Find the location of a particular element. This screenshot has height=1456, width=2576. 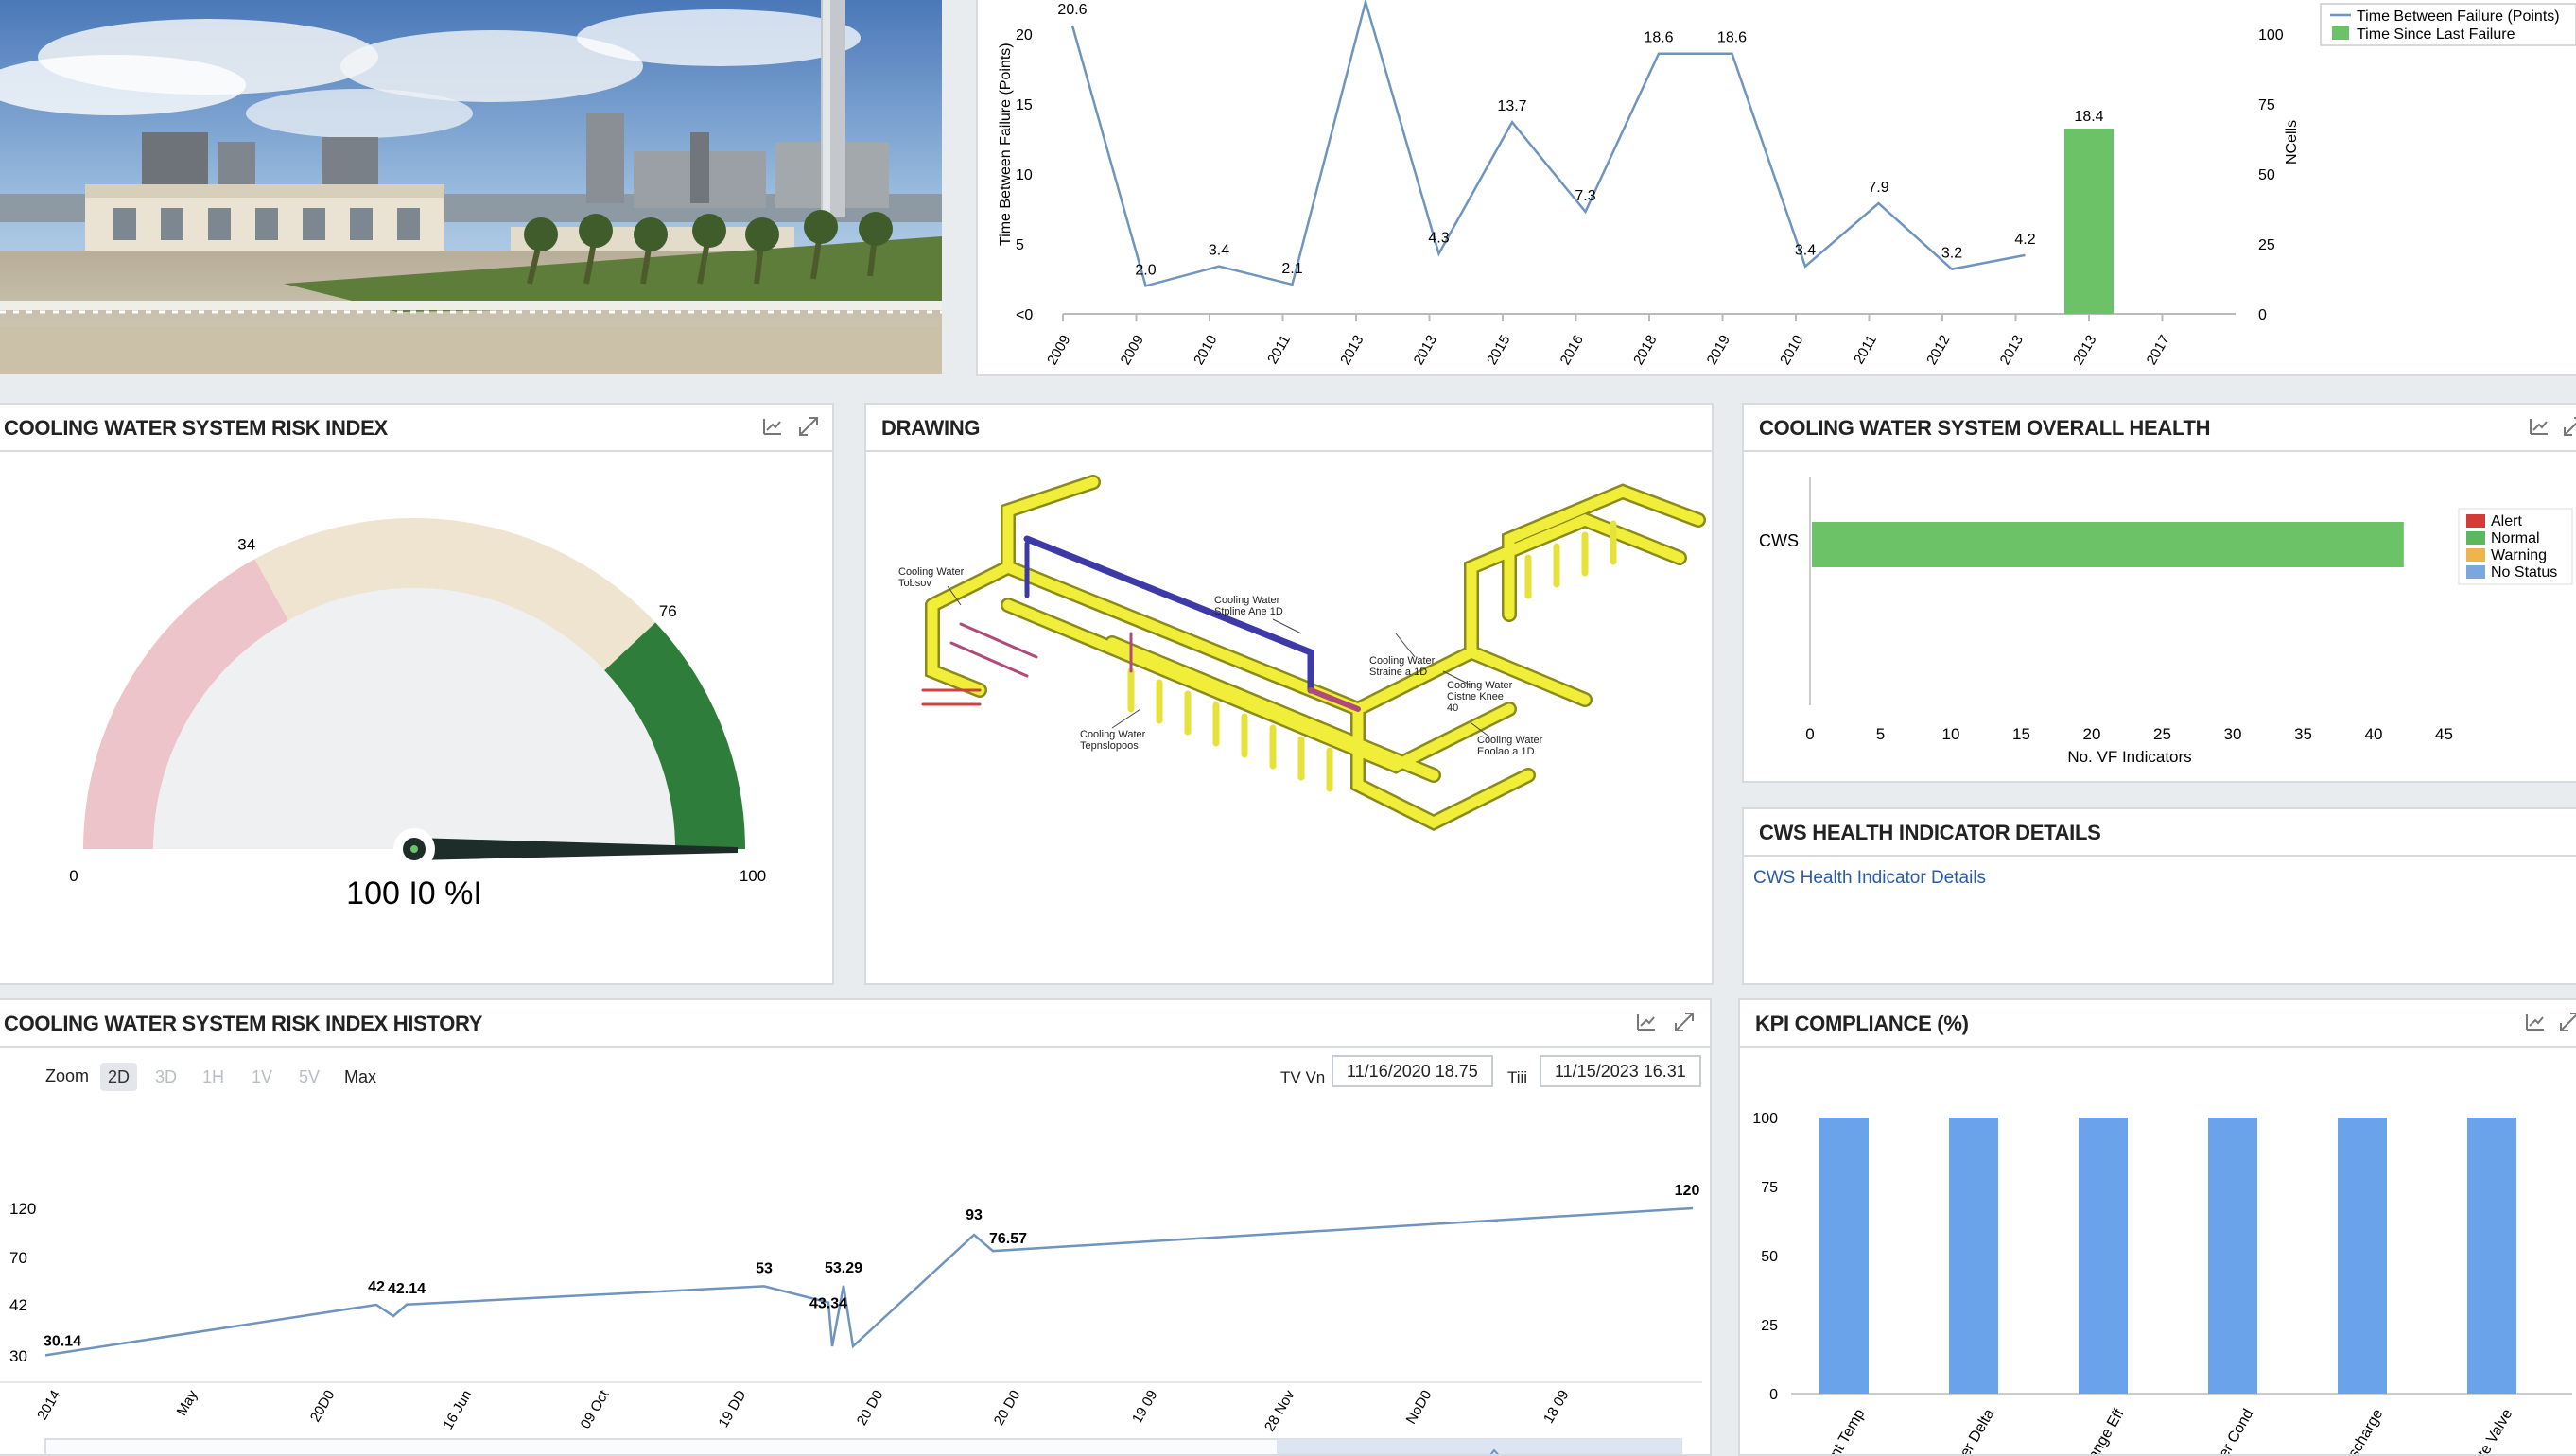

gauge-hub-dot is located at coordinates (414, 849).